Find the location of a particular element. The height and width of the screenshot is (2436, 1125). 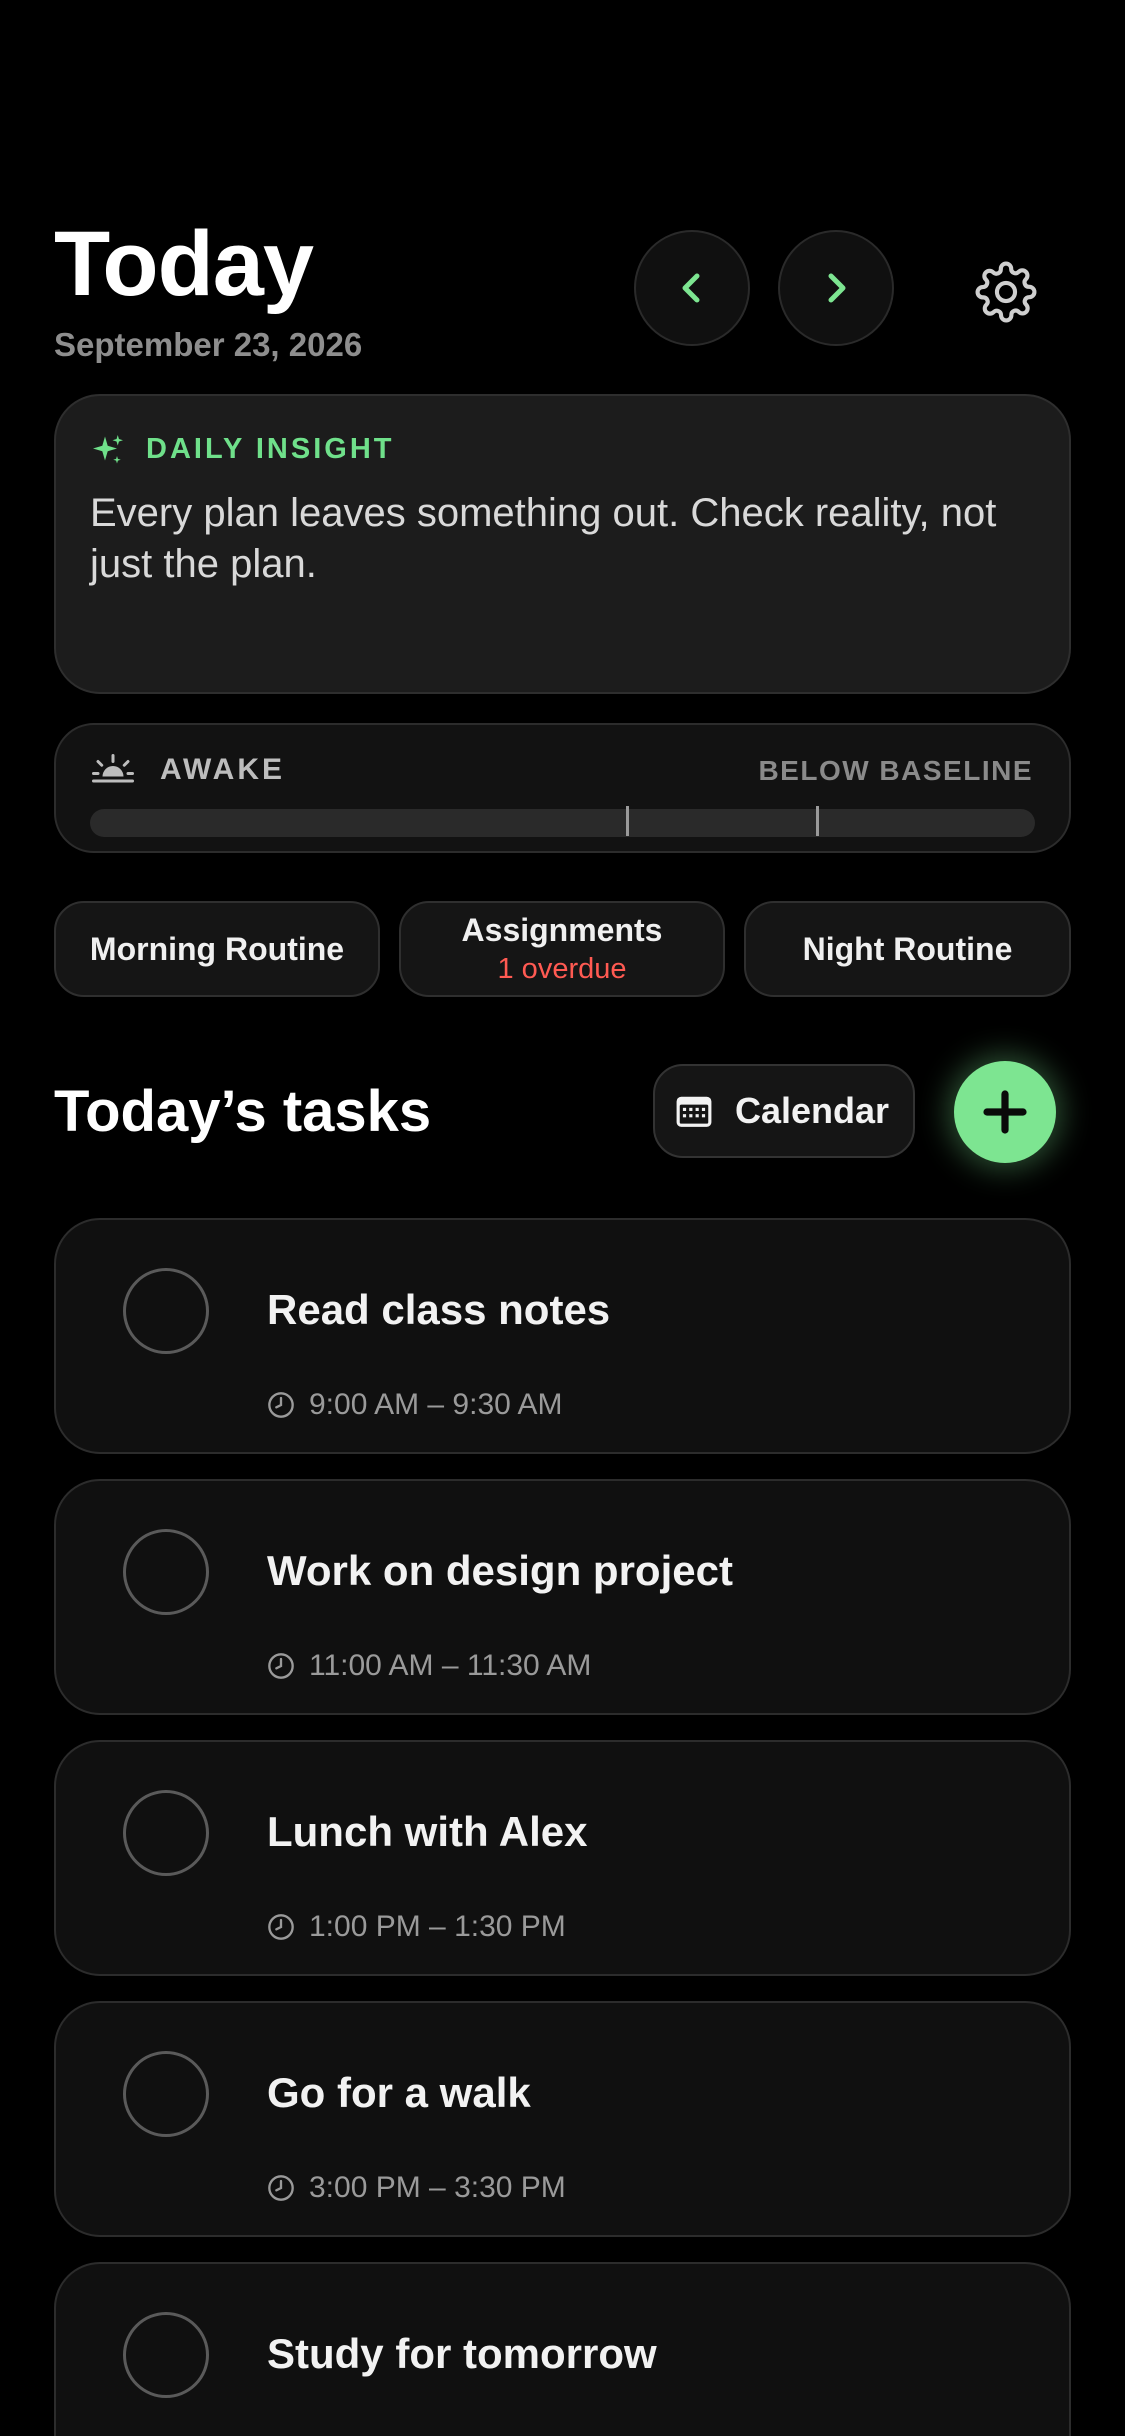

task-card: Go for a walk 3:00 PM – 3:30 PM is located at coordinates (562, 2119).